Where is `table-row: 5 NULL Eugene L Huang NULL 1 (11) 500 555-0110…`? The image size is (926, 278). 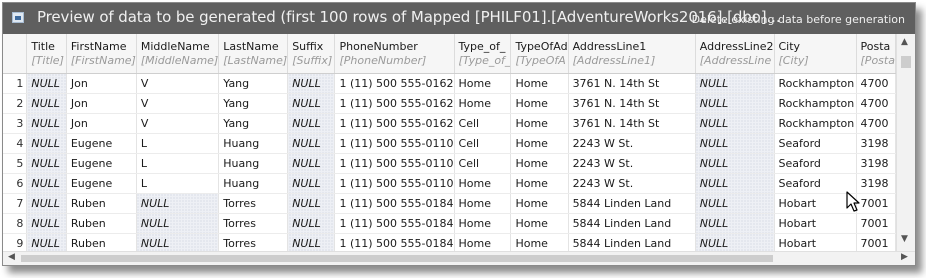
table-row: 5 NULL Eugene L Huang NULL 1 (11) 500 555-0110… is located at coordinates (449, 163).